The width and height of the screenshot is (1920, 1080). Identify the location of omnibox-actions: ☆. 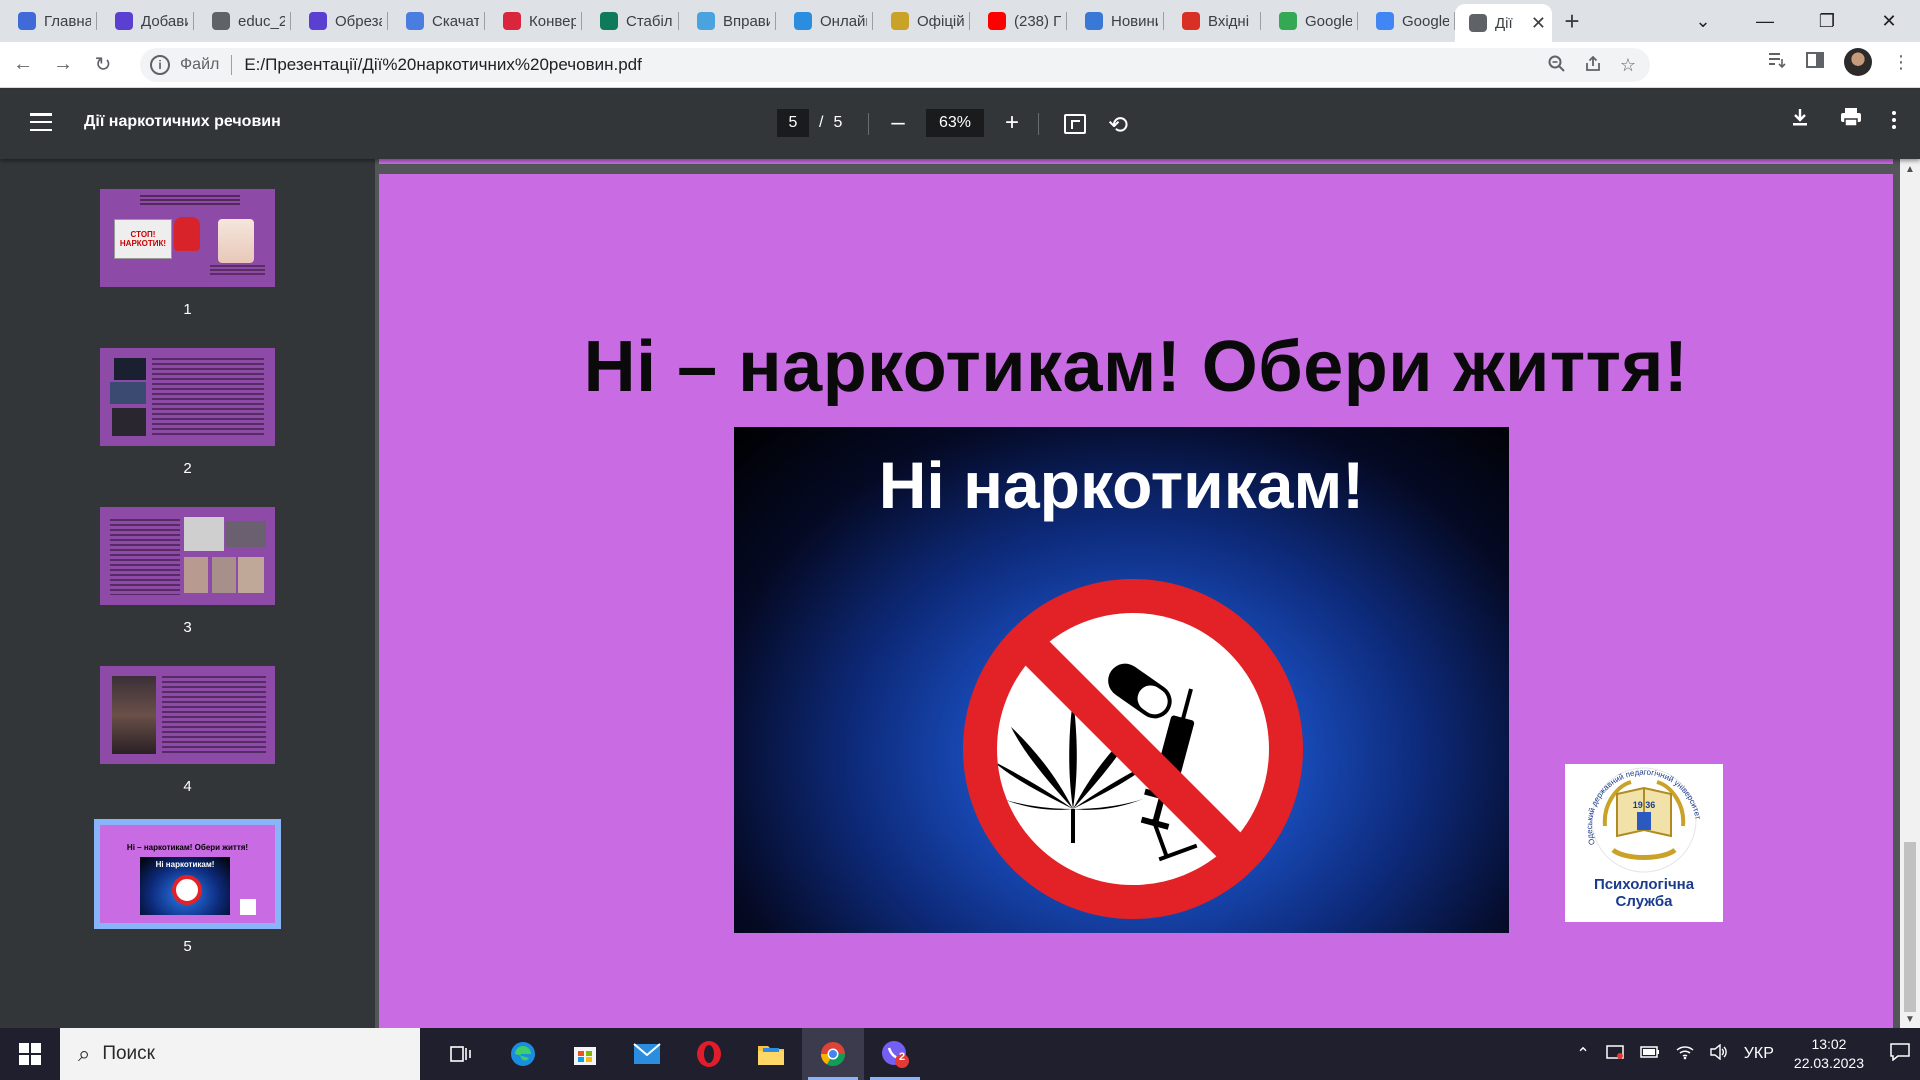
(1592, 66).